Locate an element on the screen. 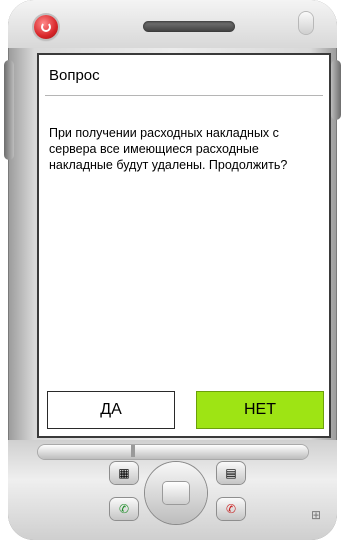 This screenshot has height=542, width=345. power-ring-icon is located at coordinates (46, 27).